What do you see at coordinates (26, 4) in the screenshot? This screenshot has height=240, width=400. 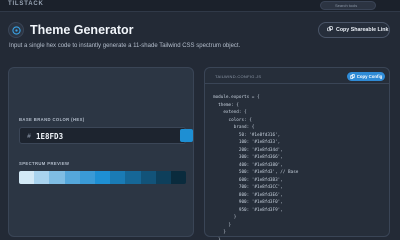 I see `app-brand: TILSTACK` at bounding box center [26, 4].